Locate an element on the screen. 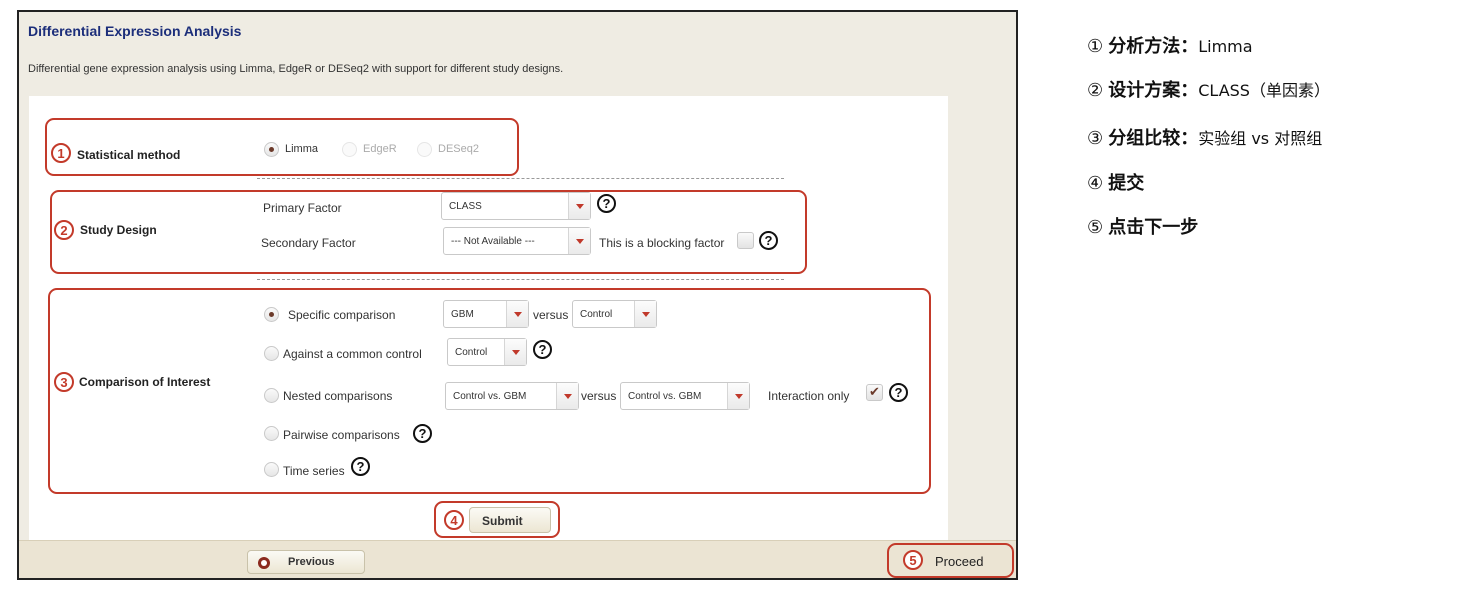 The width and height of the screenshot is (1466, 594). radio-limma-label: Limma is located at coordinates (301, 149).